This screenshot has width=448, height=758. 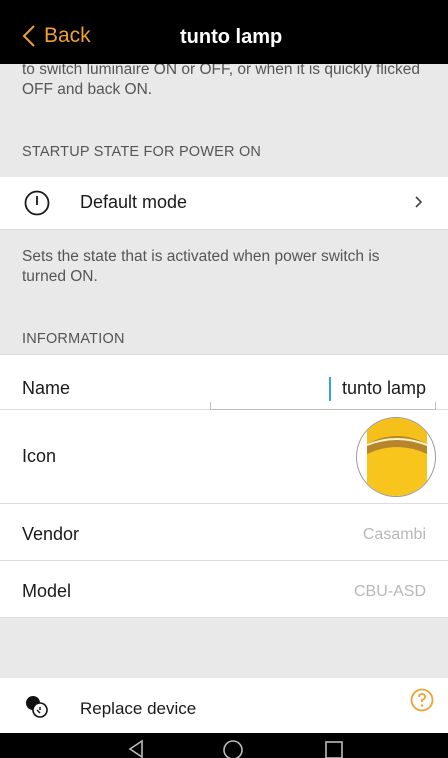 I want to click on icon-row: Icon, so click(x=224, y=457).